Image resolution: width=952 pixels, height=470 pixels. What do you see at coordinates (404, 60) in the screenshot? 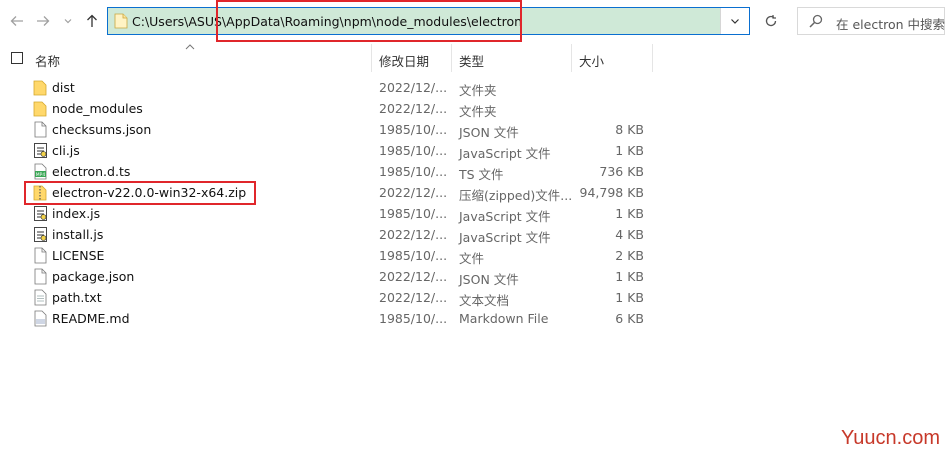
I see `column-header-date: 修改日期` at bounding box center [404, 60].